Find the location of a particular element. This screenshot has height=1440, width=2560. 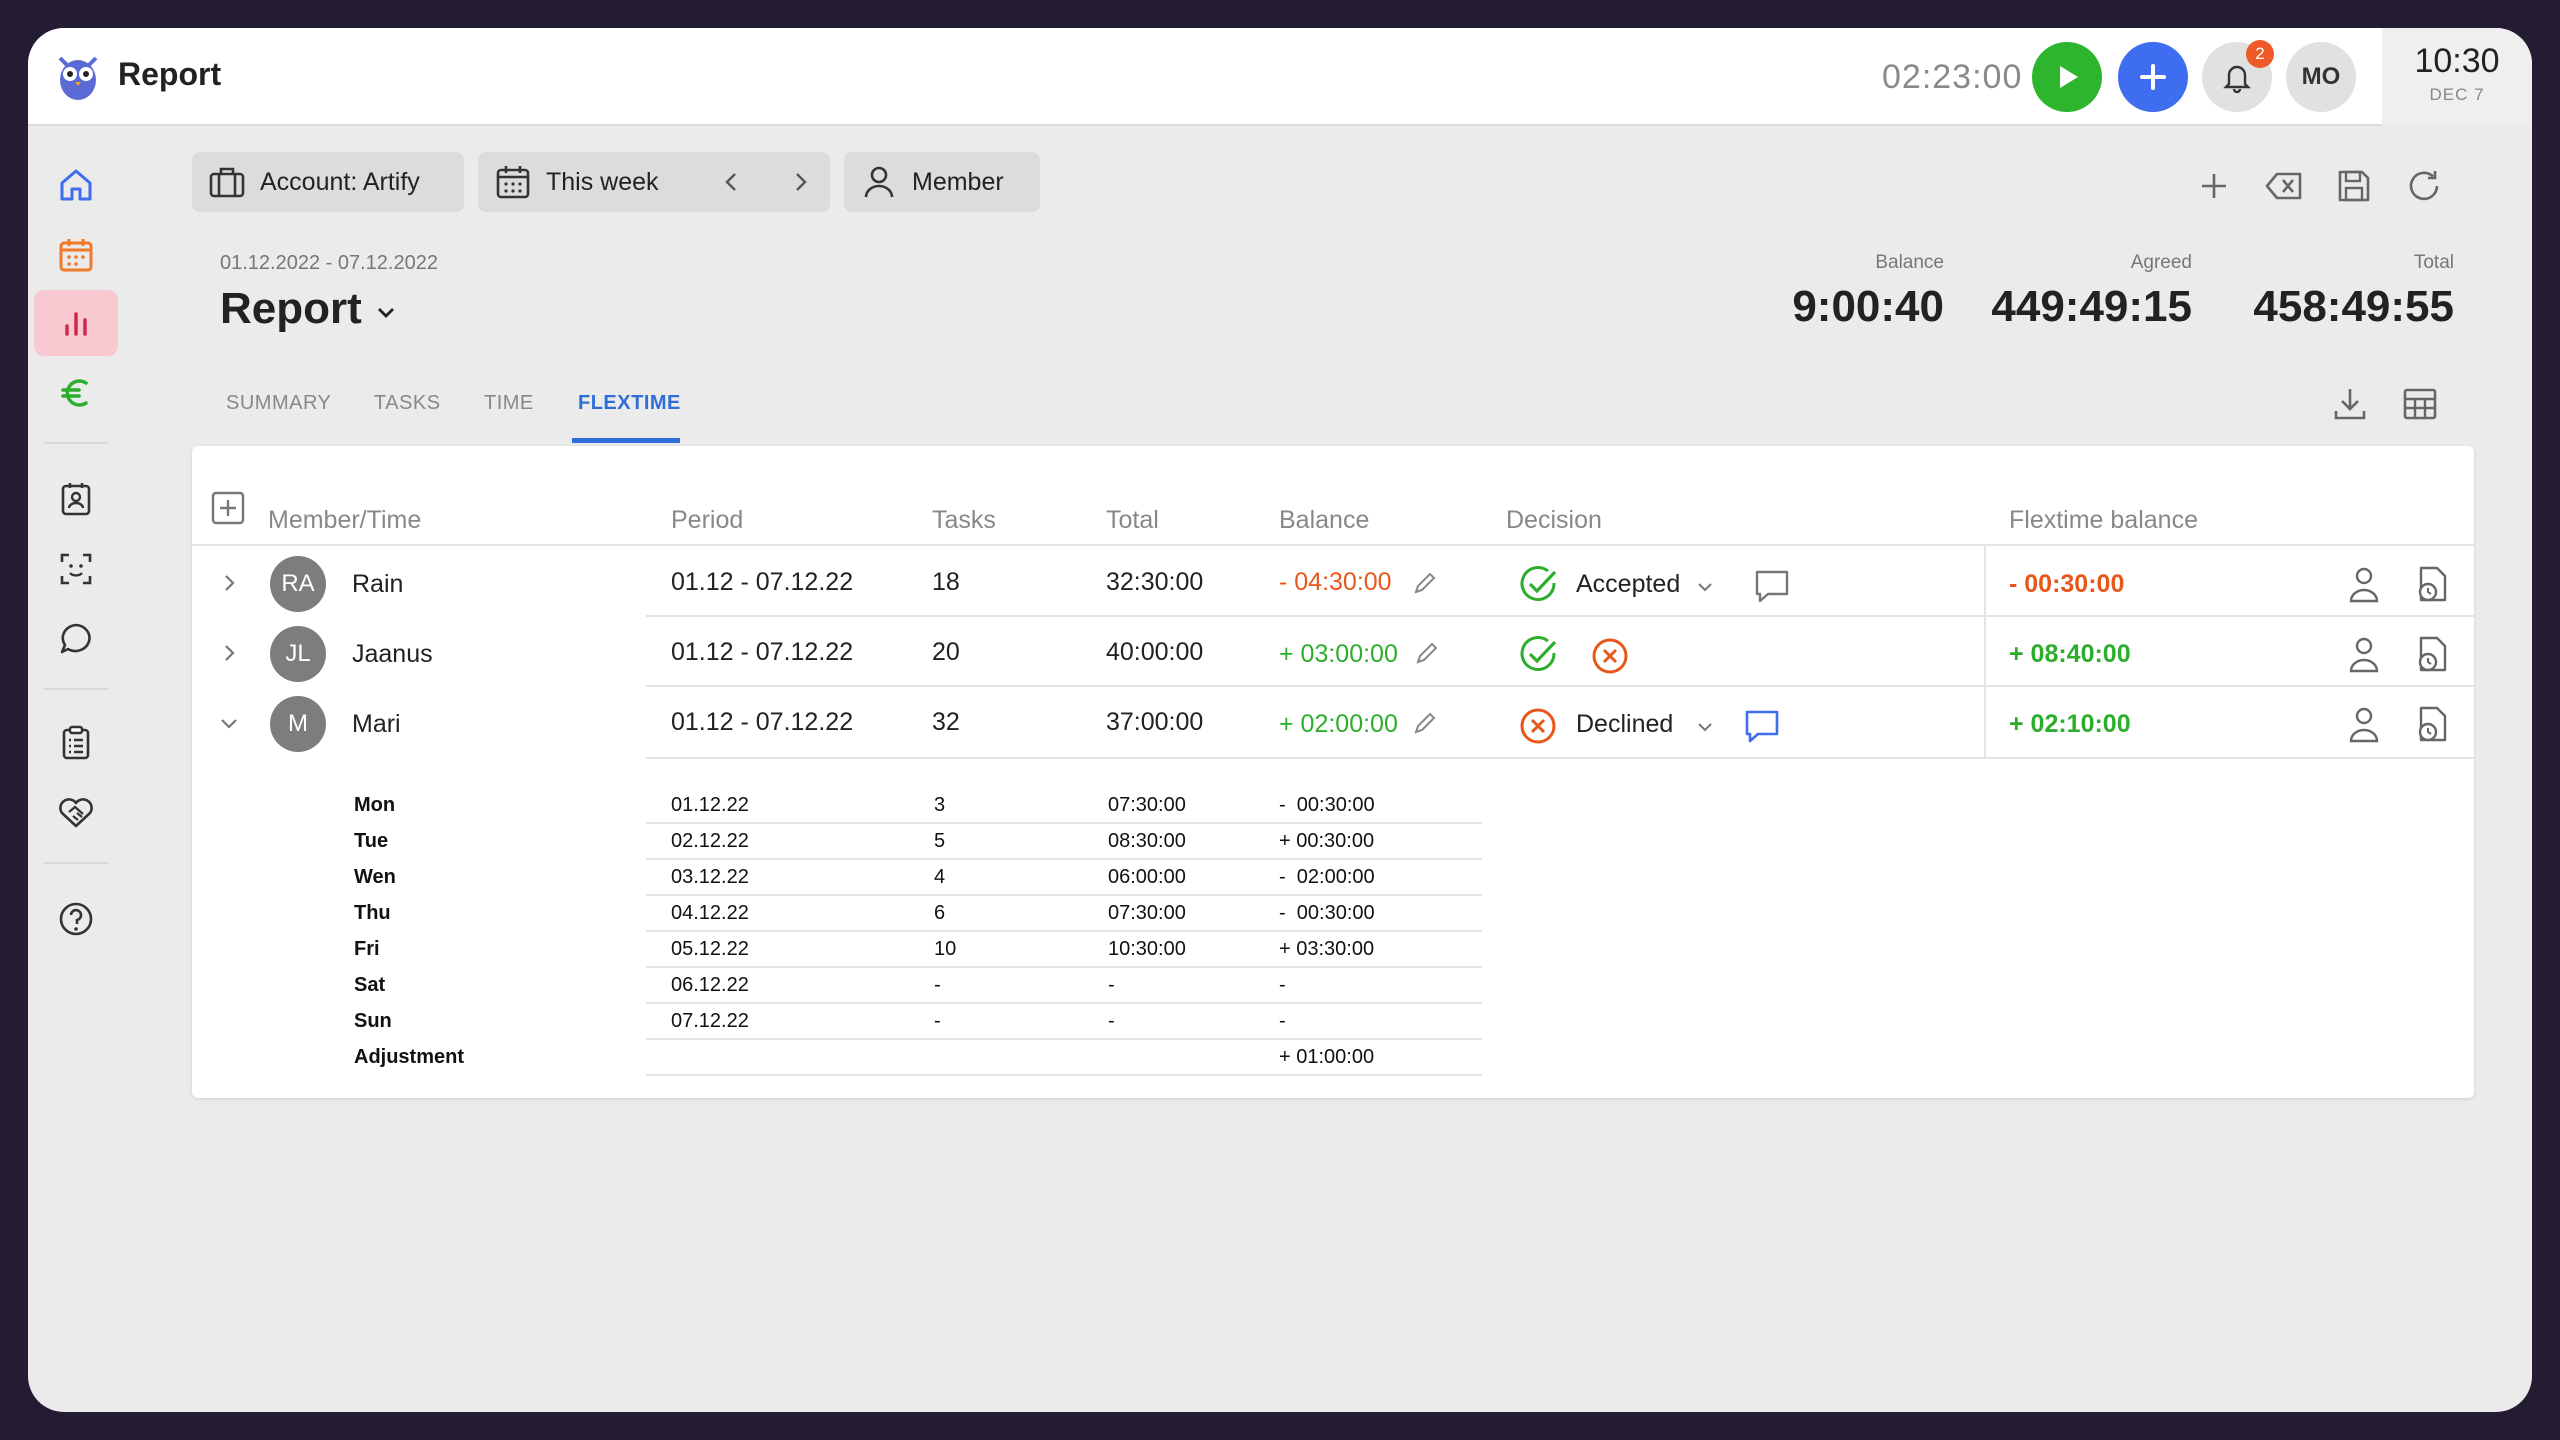

member-name: Jaanus is located at coordinates (392, 654).